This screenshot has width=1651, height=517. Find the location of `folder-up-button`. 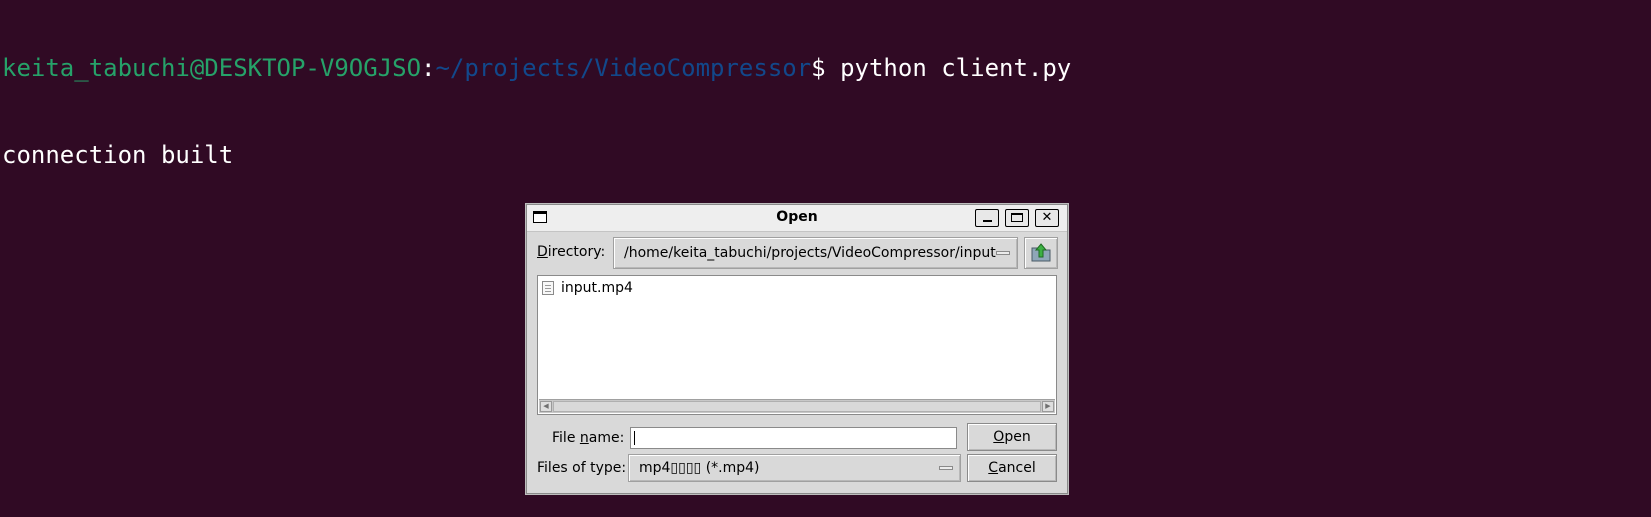

folder-up-button is located at coordinates (1041, 253).